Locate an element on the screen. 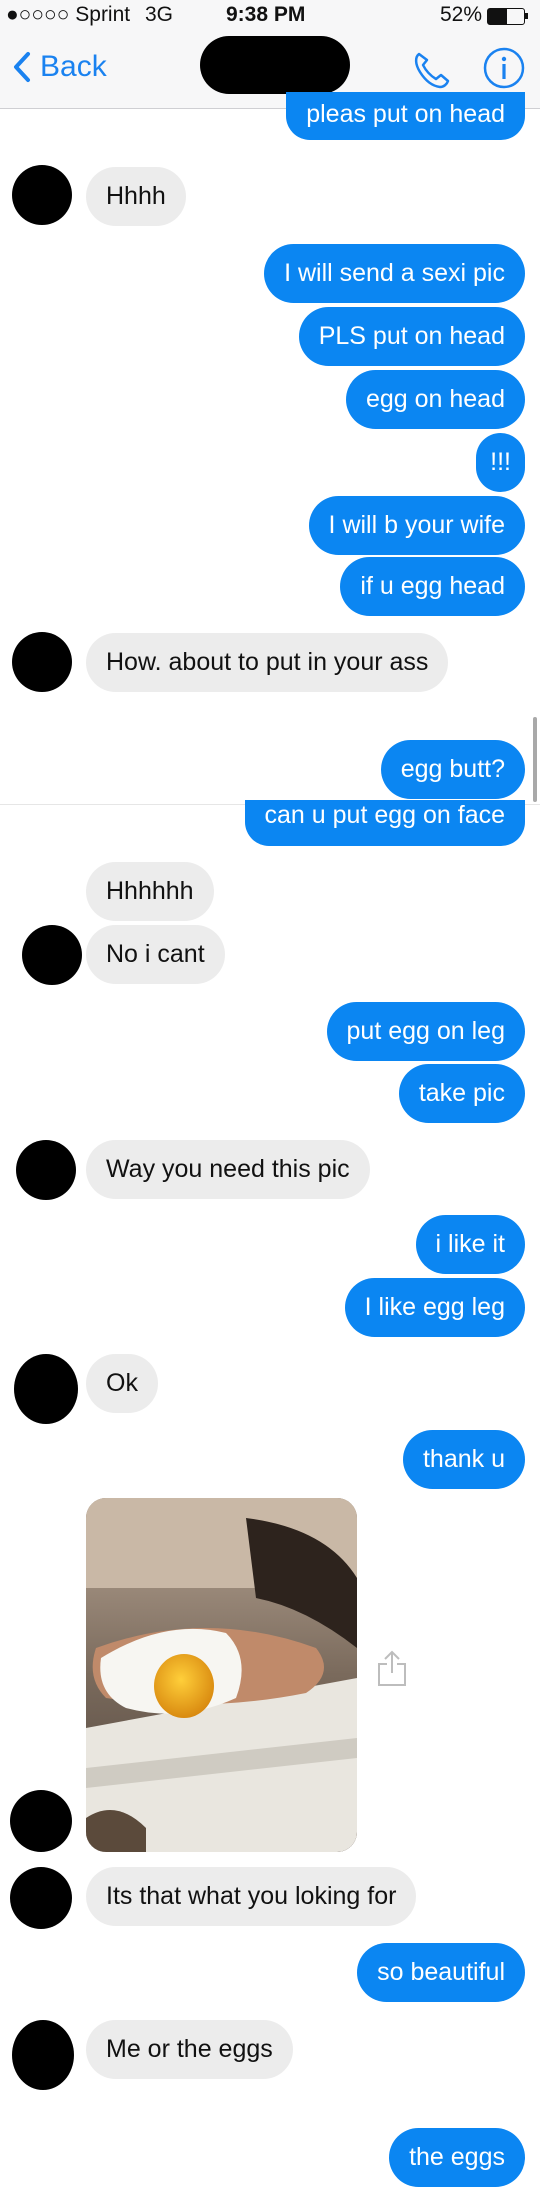 The height and width of the screenshot is (2191, 540). back-button: Back is located at coordinates (59, 67).